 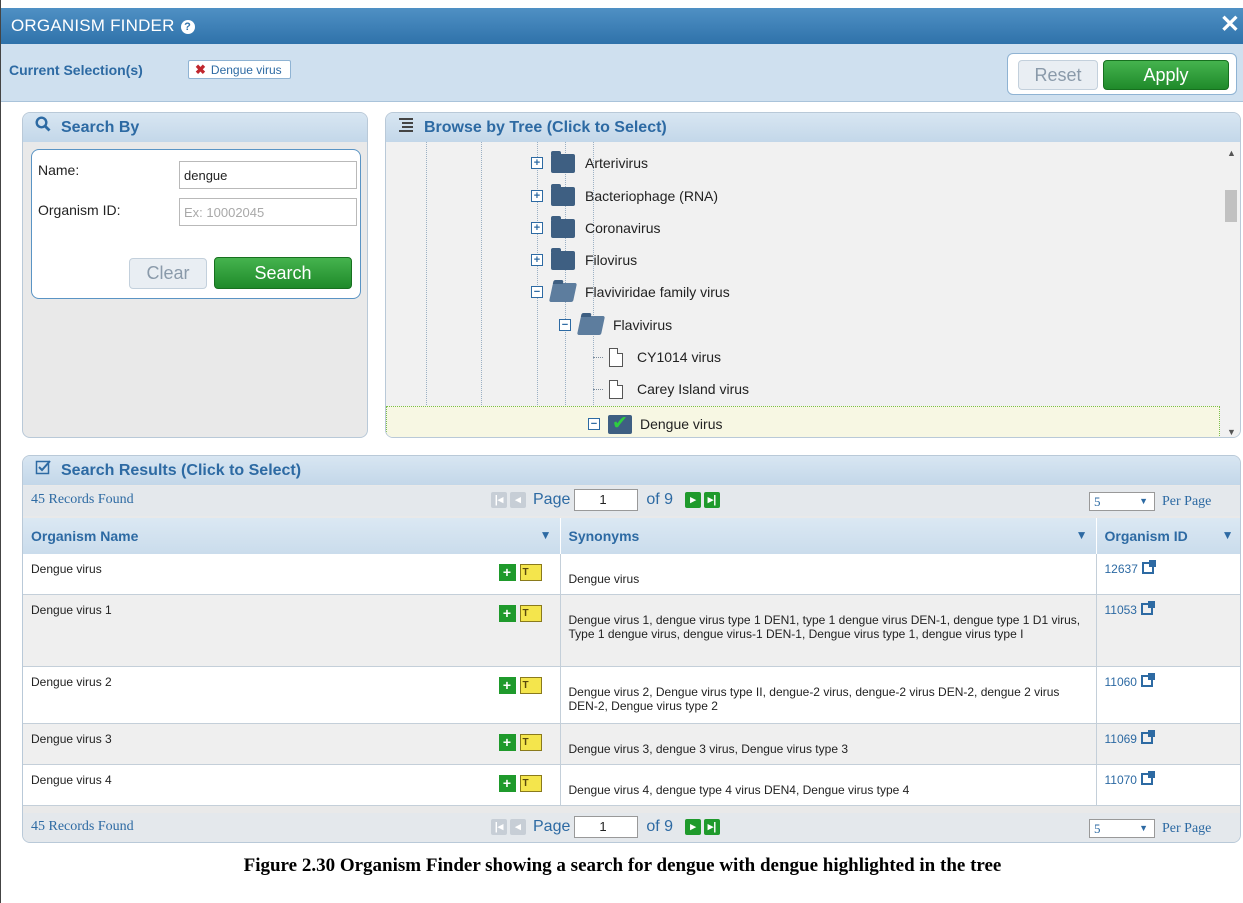 I want to click on name-input, so click(x=268, y=175).